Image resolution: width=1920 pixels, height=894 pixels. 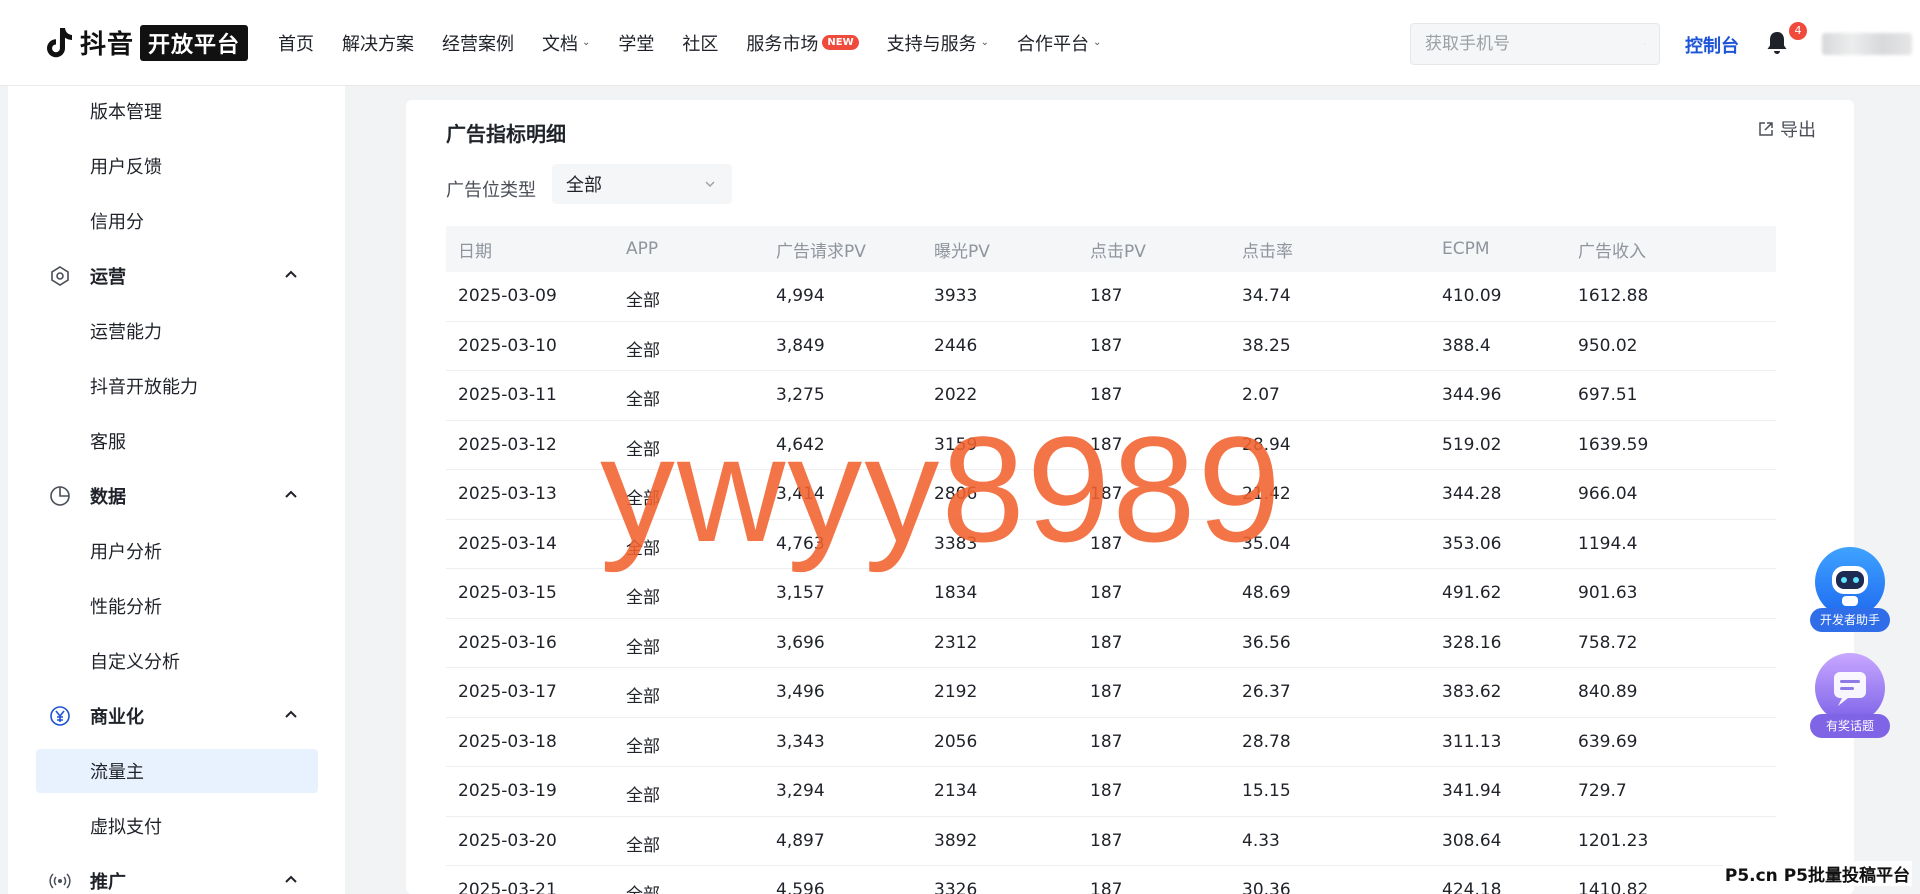 What do you see at coordinates (1266, 296) in the screenshot?
I see `table-cell: 34.74` at bounding box center [1266, 296].